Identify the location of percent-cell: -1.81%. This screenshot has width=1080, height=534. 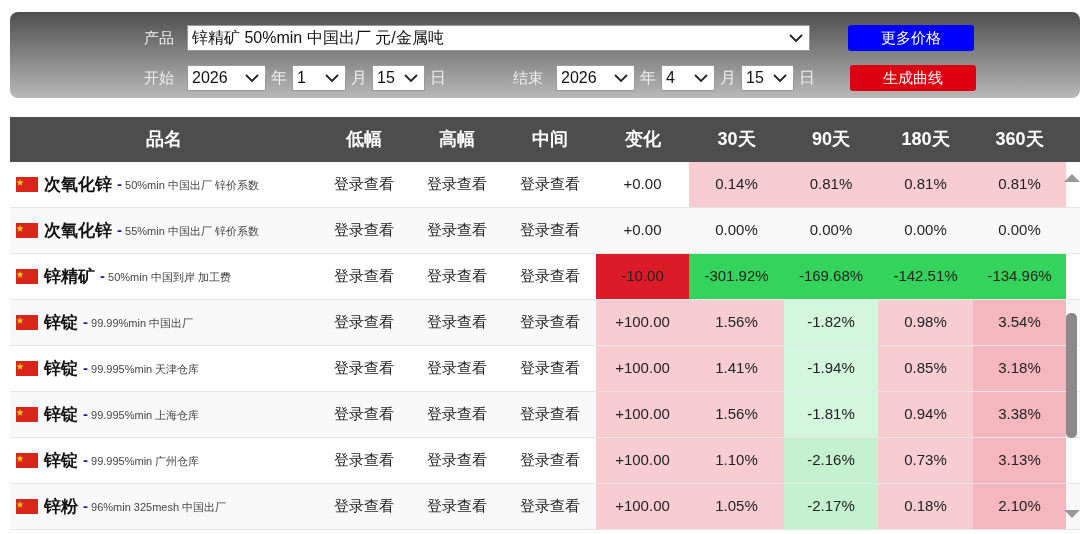
(831, 414).